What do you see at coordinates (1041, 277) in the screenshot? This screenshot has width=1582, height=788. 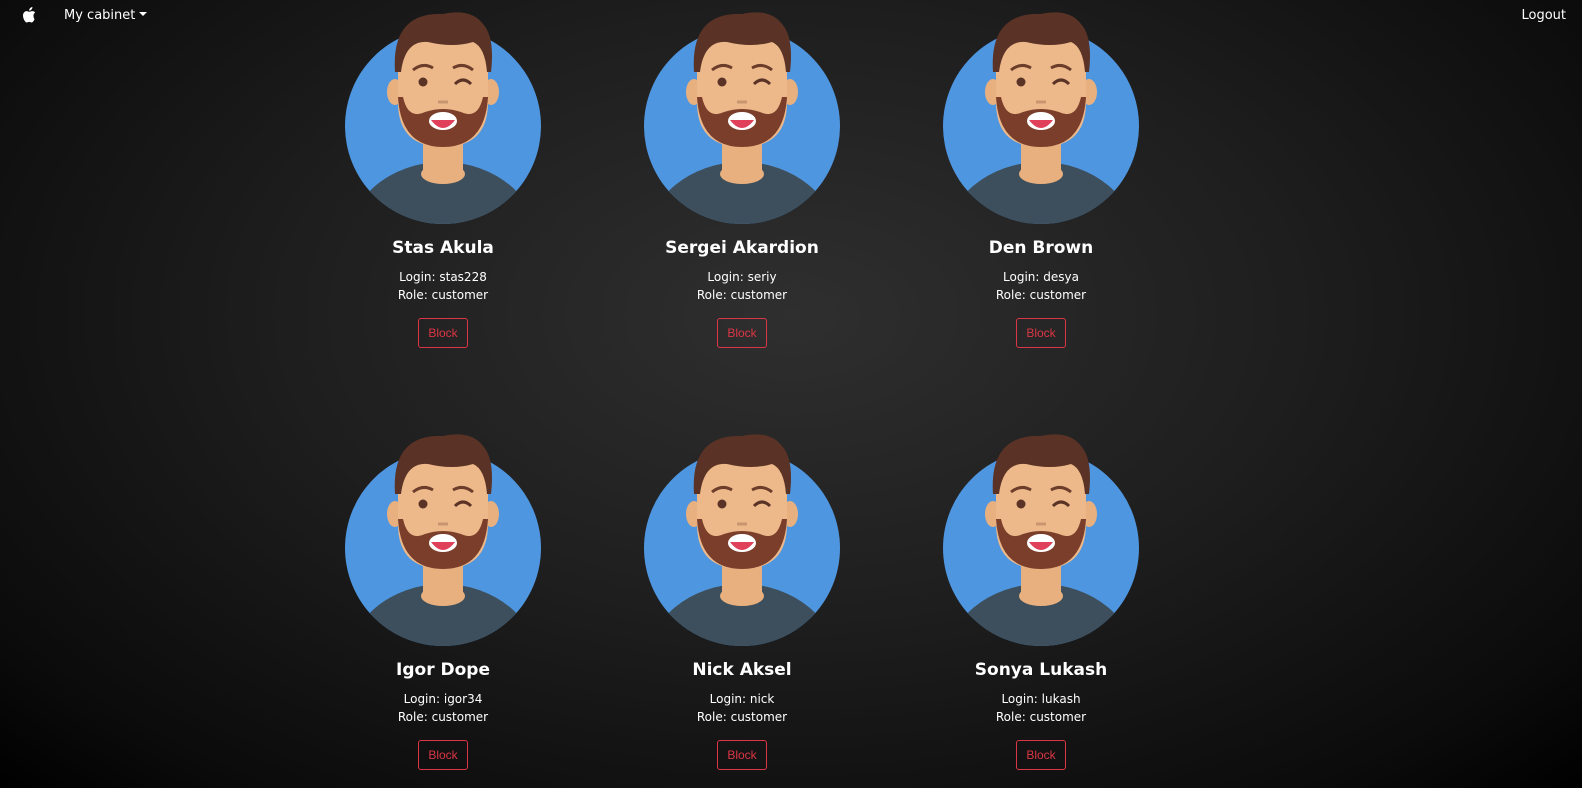 I see `user-login: Login: desya` at bounding box center [1041, 277].